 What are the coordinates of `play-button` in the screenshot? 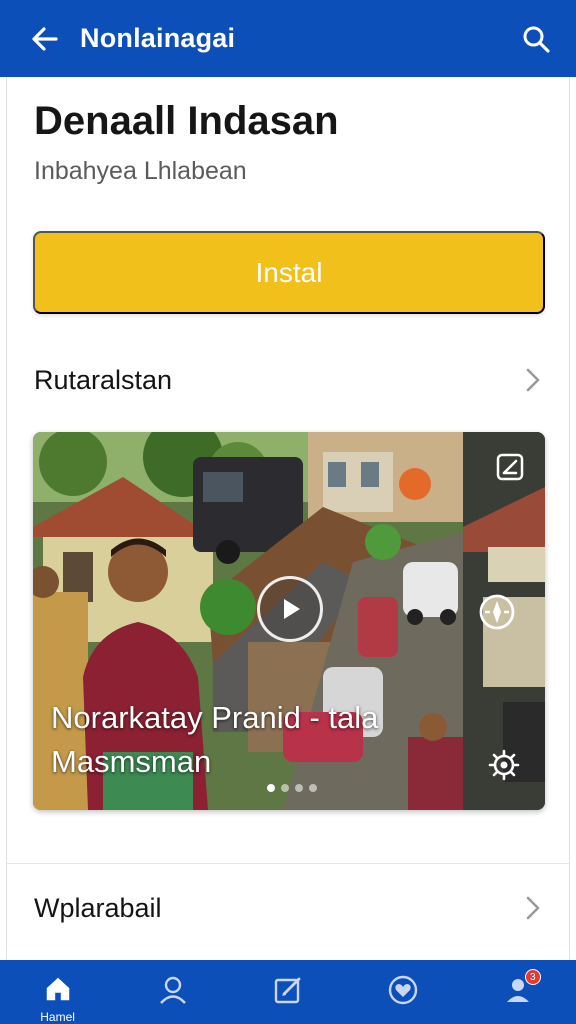 It's located at (290, 609).